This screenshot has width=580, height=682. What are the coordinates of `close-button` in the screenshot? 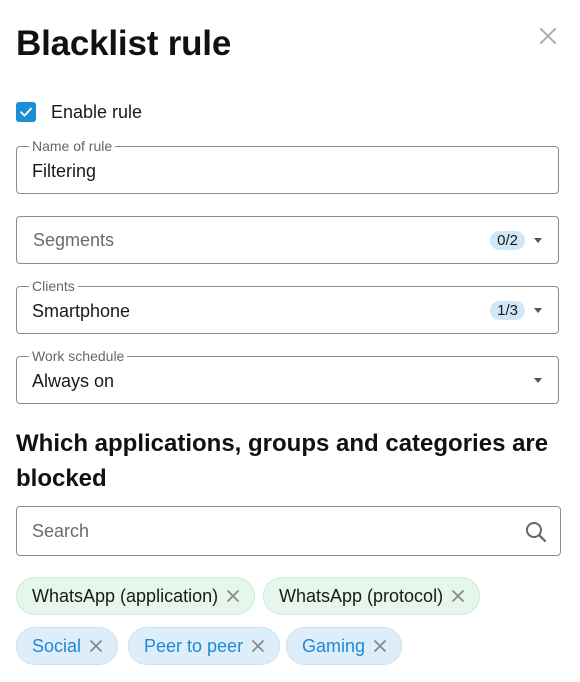 It's located at (548, 36).